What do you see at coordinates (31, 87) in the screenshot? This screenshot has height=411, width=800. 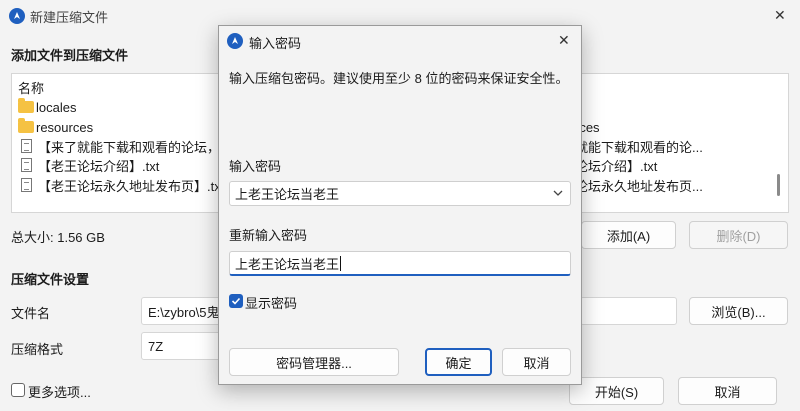 I see `list-header-name: 名称` at bounding box center [31, 87].